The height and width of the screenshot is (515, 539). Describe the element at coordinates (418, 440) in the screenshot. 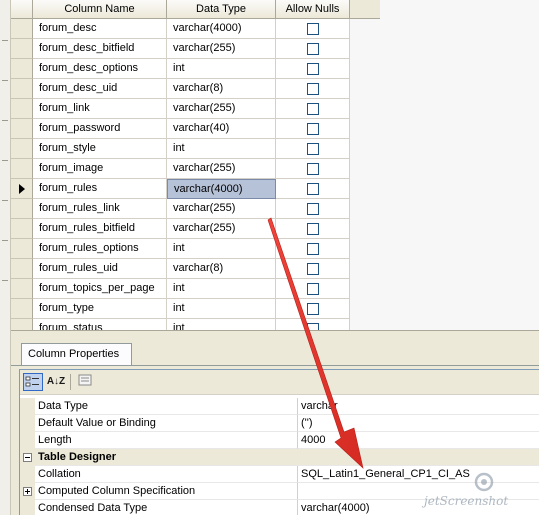

I see `property-value: 4000` at that location.